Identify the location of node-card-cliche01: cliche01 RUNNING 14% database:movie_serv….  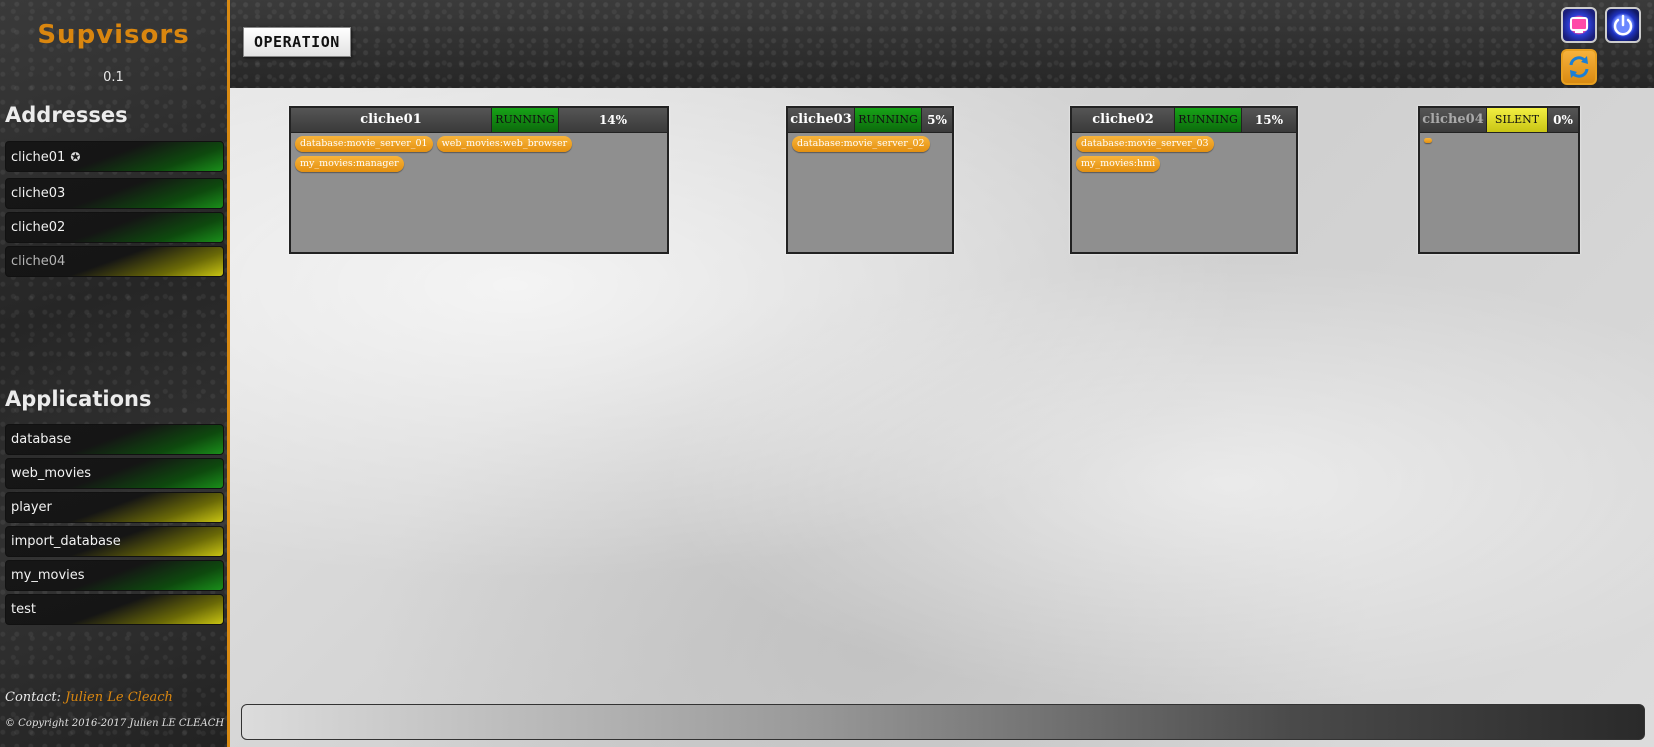
(479, 180).